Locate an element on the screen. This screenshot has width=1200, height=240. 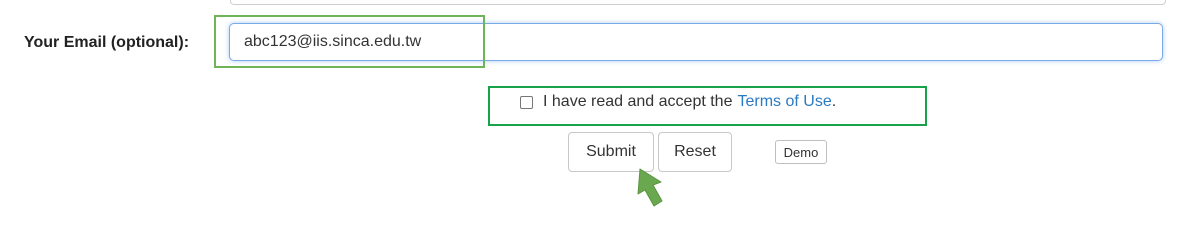
arrow-pointer-icon is located at coordinates (650, 187).